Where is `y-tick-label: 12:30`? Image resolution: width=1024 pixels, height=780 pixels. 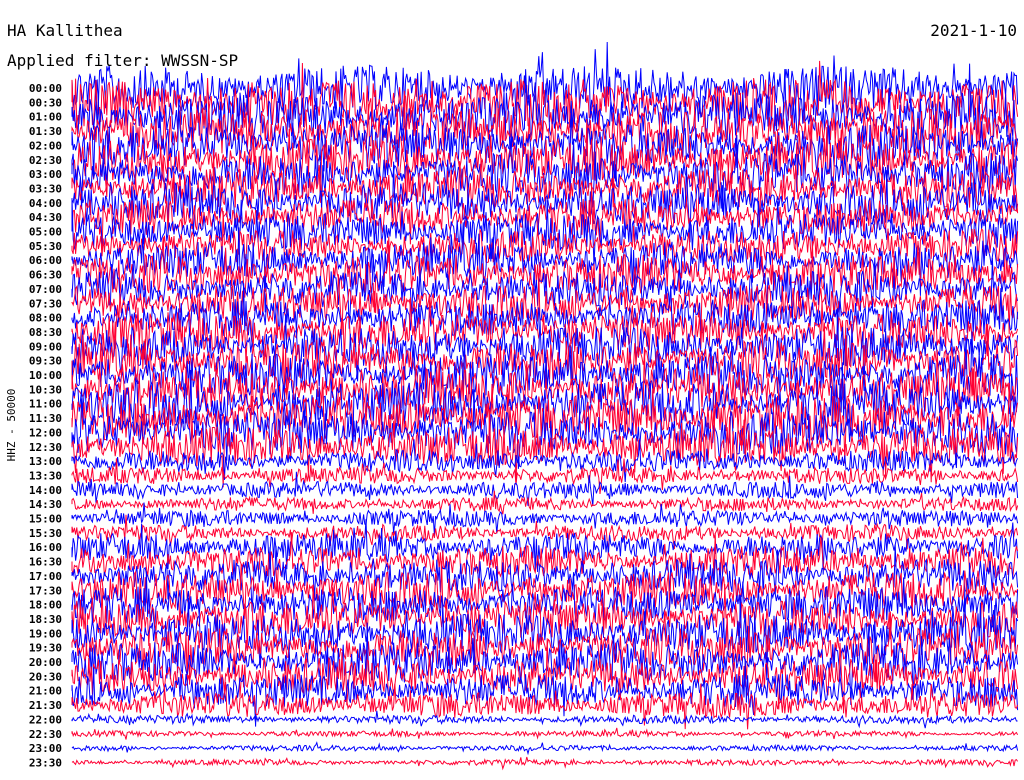 y-tick-label: 12:30 is located at coordinates (45, 447).